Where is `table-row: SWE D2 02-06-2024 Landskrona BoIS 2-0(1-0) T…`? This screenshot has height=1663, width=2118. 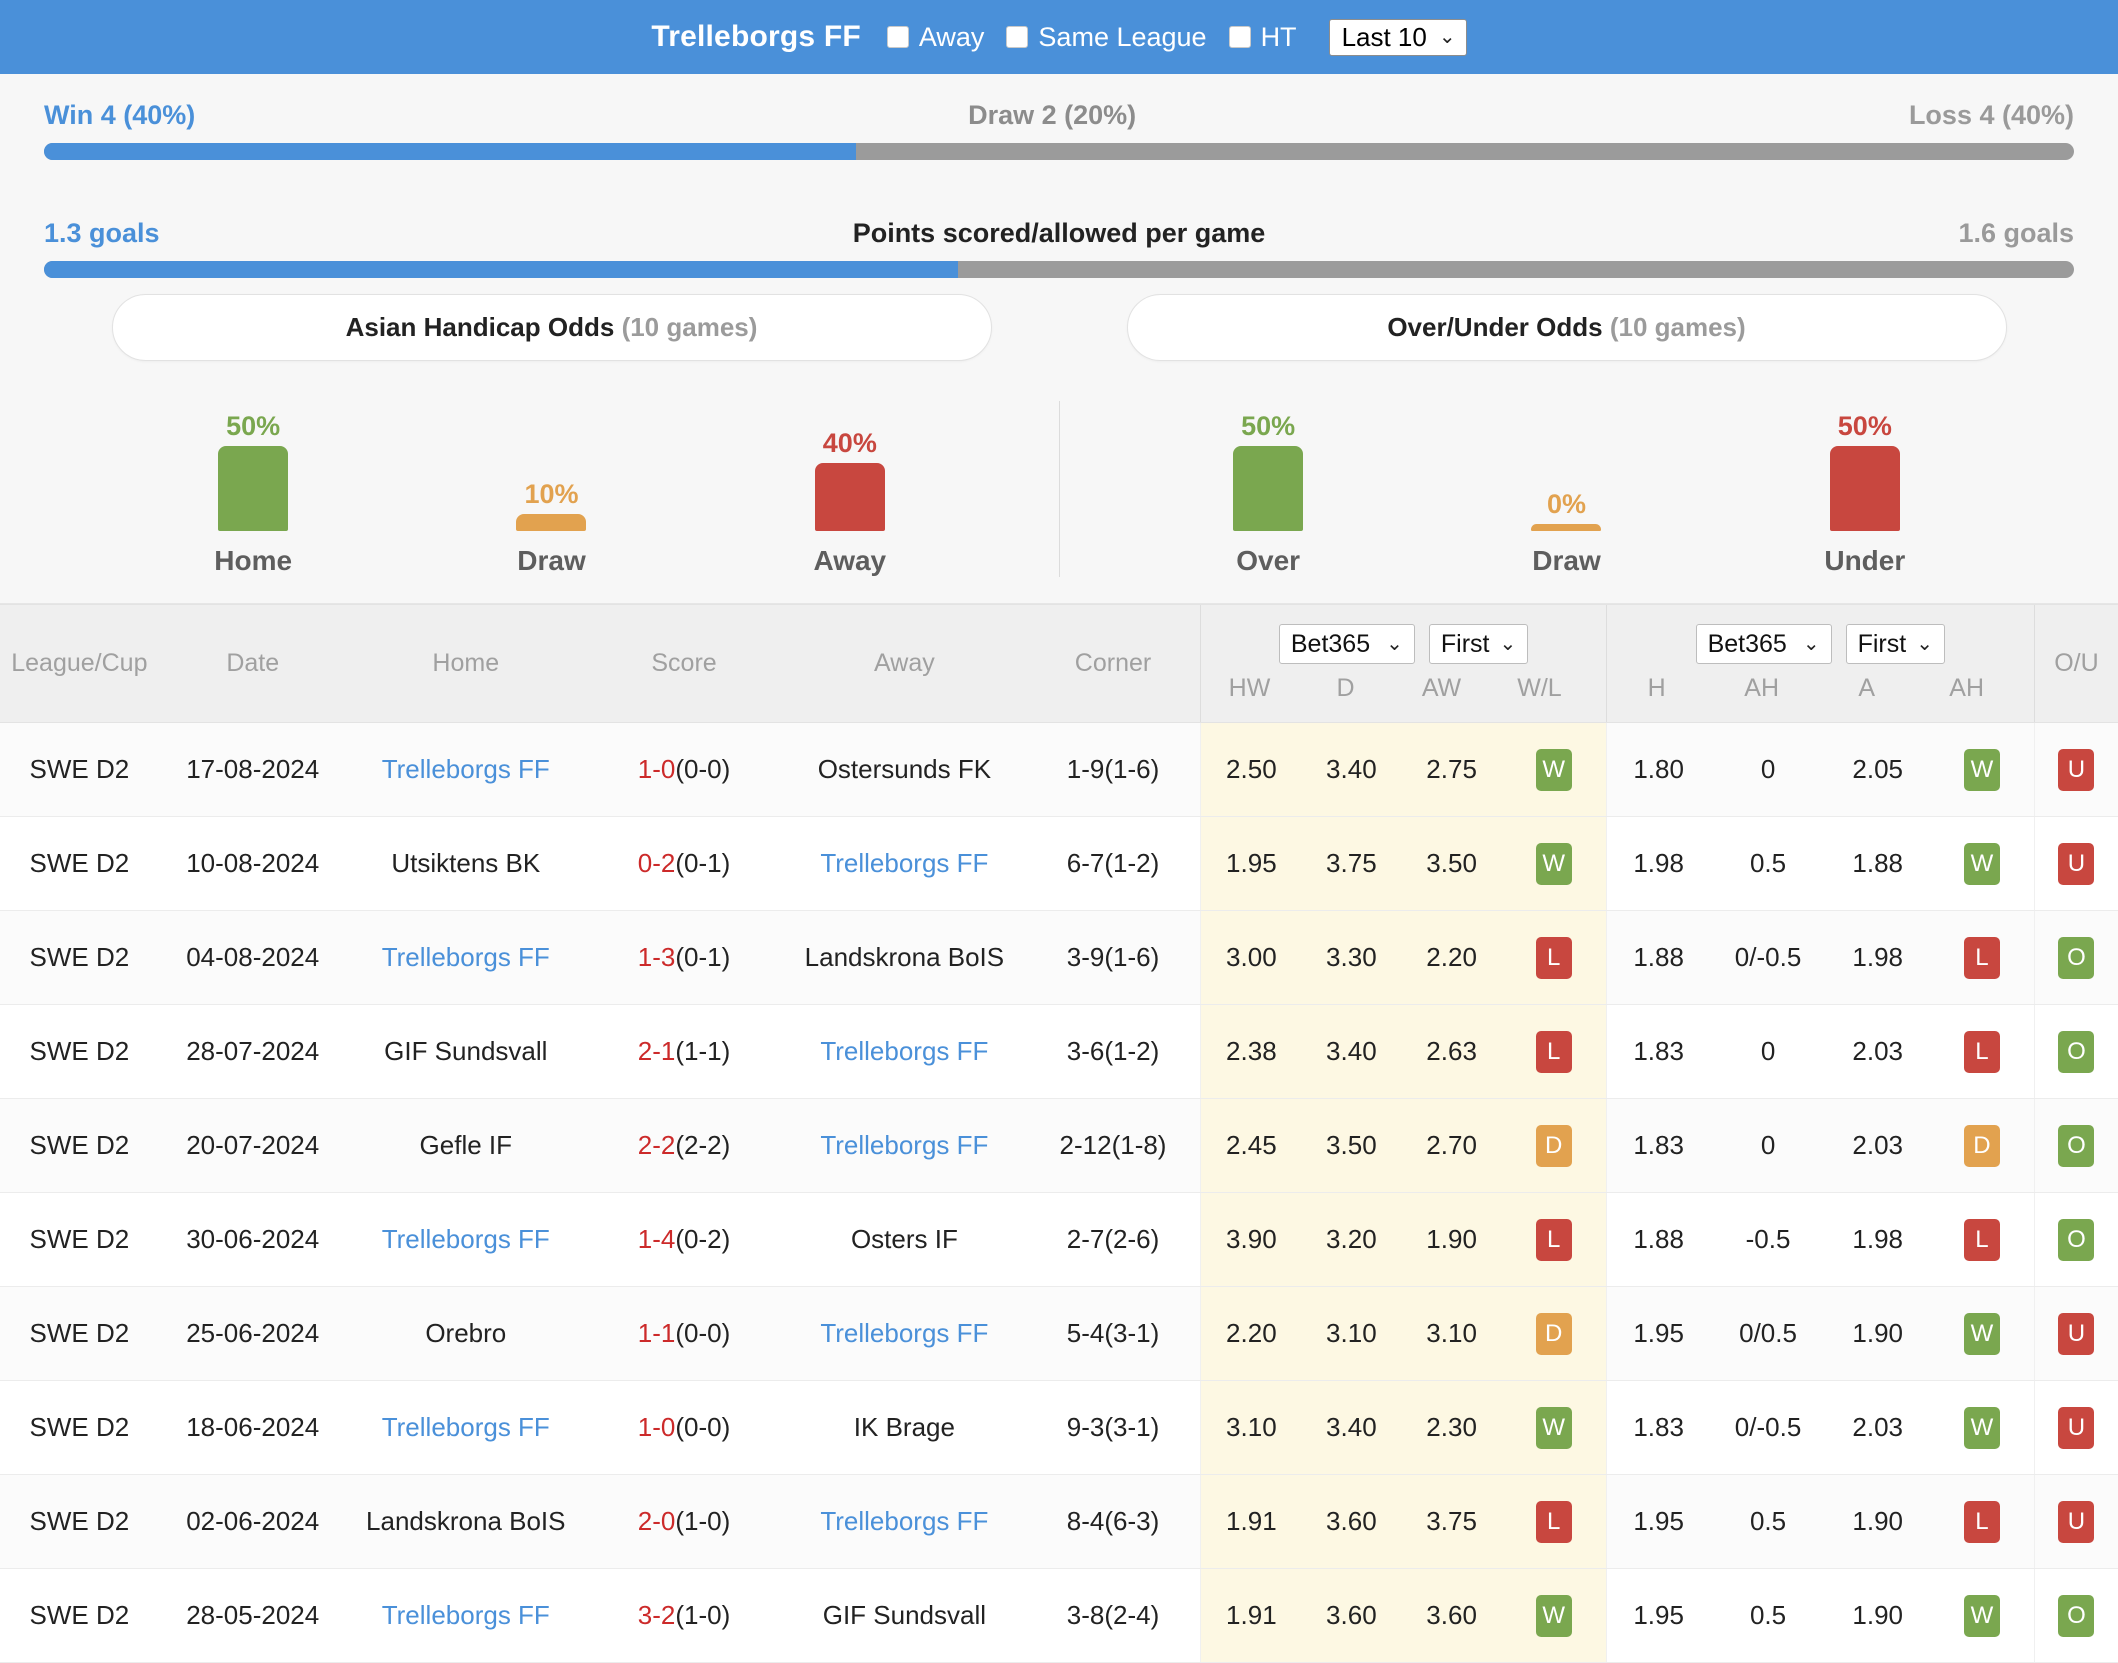 table-row: SWE D2 02-06-2024 Landskrona BoIS 2-0(1-0) T… is located at coordinates (1059, 1521).